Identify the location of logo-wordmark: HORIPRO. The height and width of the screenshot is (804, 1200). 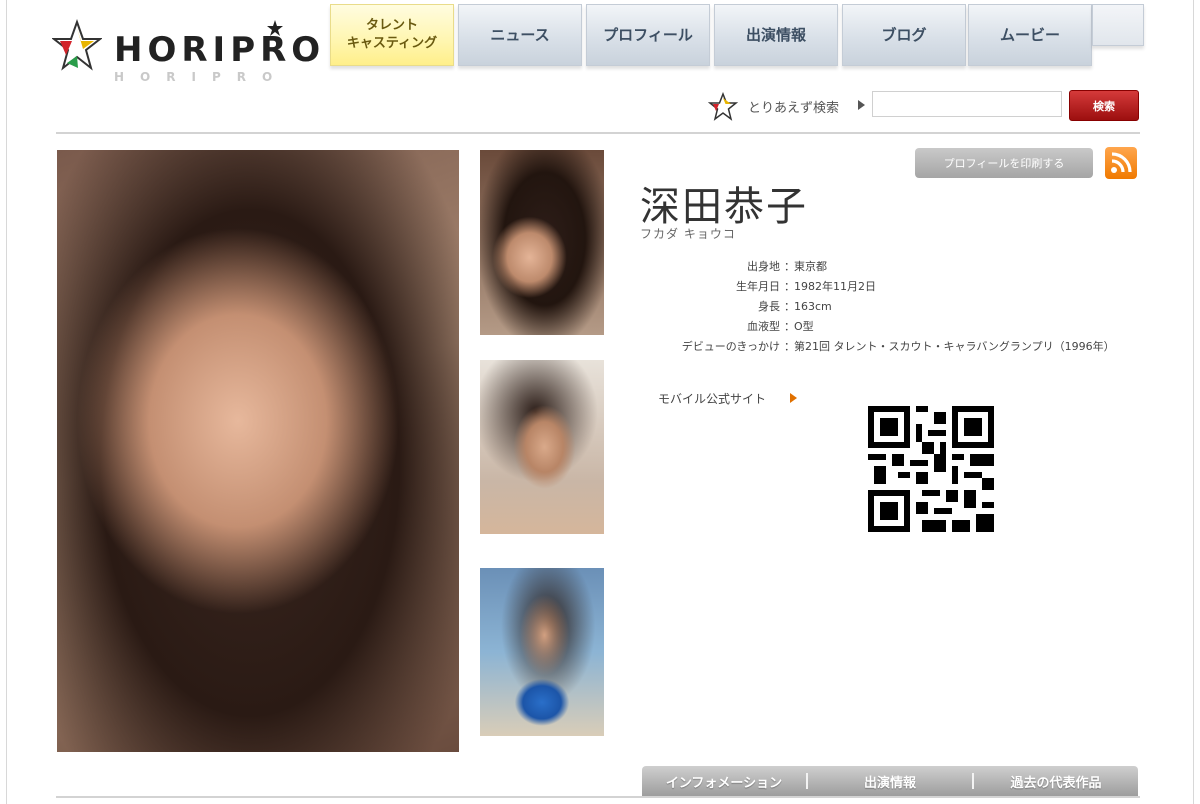
(220, 50).